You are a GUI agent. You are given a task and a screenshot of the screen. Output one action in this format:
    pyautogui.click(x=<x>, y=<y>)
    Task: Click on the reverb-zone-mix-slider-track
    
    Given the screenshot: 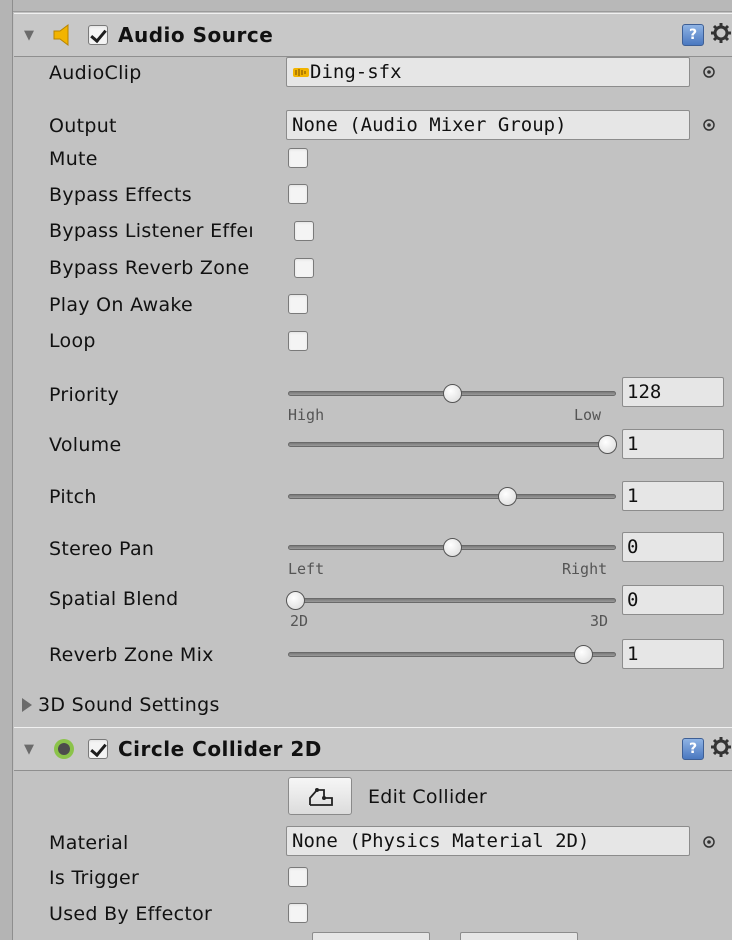 What is the action you would take?
    pyautogui.click(x=452, y=654)
    